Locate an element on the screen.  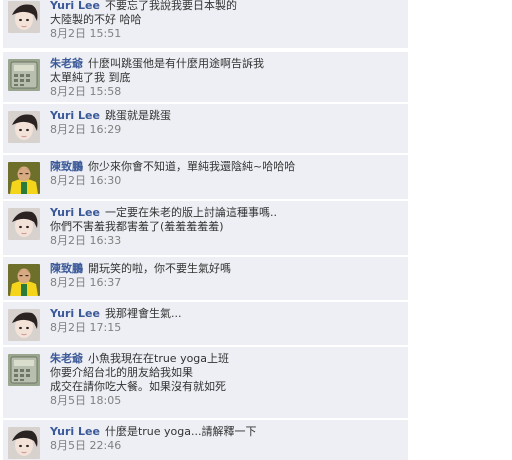
comment-item: Yuri Lee 跳蛋就是跳蛋 8月2日 16:29 is located at coordinates (205, 128).